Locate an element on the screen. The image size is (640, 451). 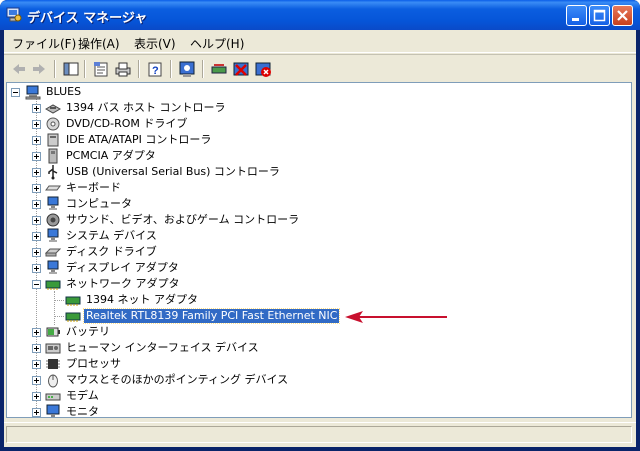
menu-view: 表示(V) is located at coordinates (155, 43).